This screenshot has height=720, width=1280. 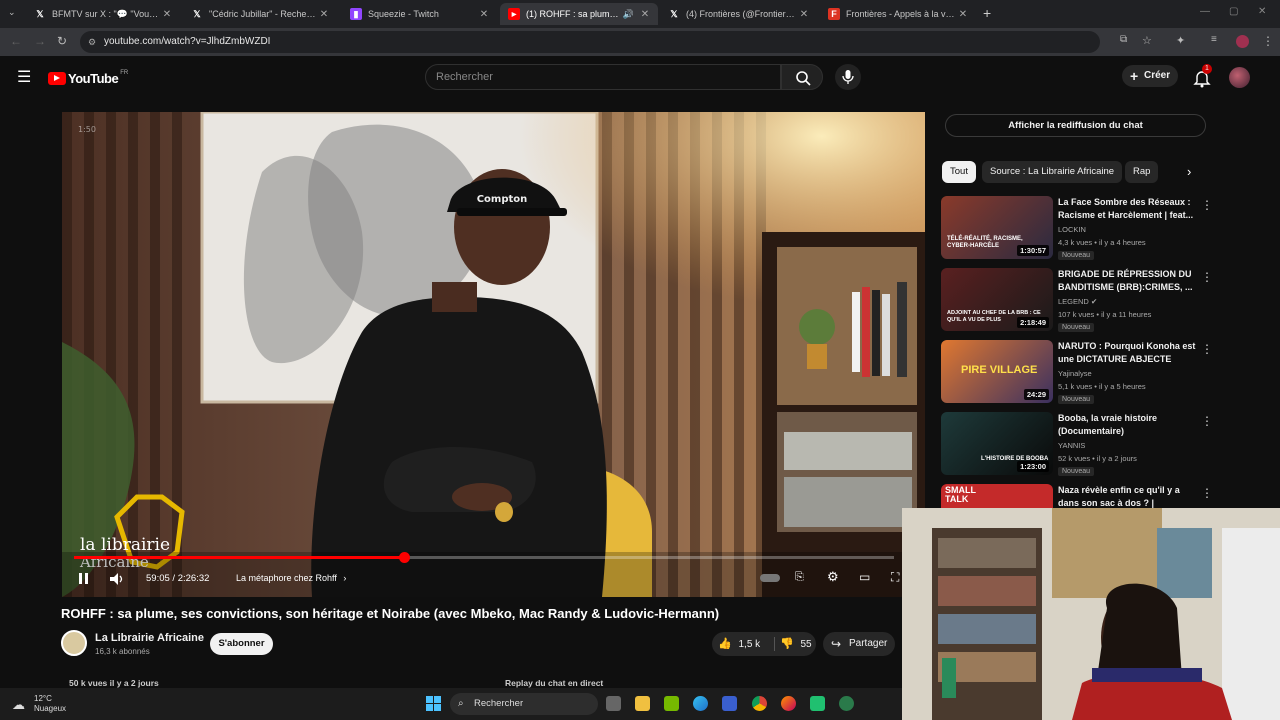 What do you see at coordinates (987, 13) in the screenshot?
I see `new-tab-plus-icon: +` at bounding box center [987, 13].